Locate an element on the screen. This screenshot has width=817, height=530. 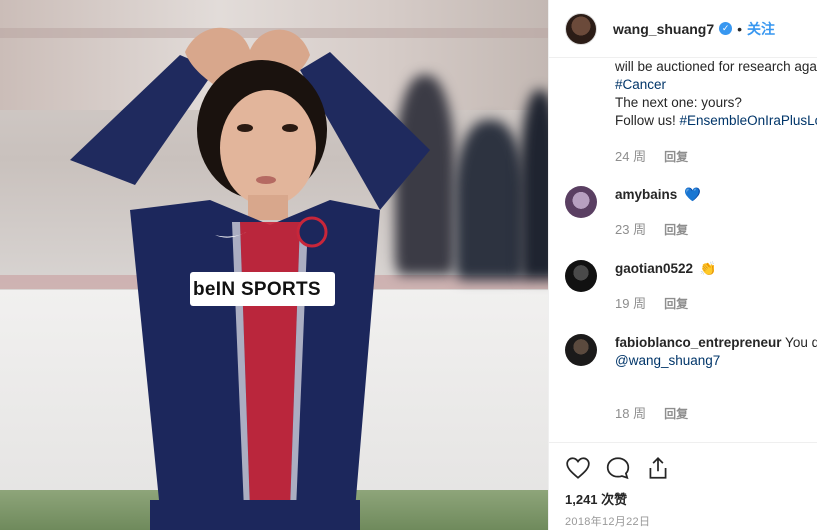
comment-bubble-icon is located at coordinates (618, 468).